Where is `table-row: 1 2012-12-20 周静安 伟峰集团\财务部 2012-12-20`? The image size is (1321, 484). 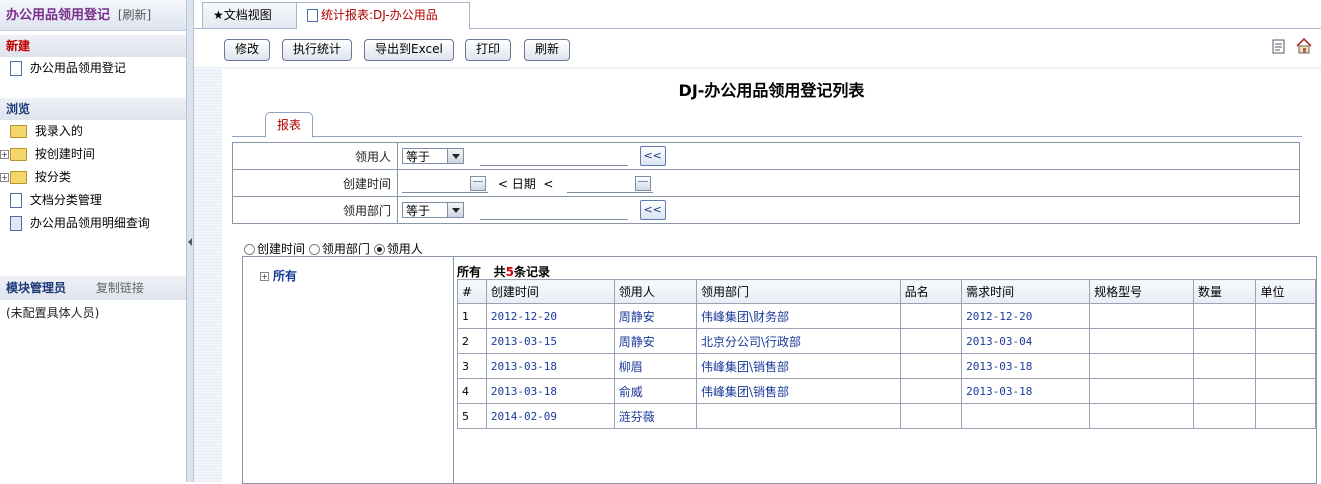 table-row: 1 2012-12-20 周静安 伟峰集团\财务部 2012-12-20 is located at coordinates (886, 316).